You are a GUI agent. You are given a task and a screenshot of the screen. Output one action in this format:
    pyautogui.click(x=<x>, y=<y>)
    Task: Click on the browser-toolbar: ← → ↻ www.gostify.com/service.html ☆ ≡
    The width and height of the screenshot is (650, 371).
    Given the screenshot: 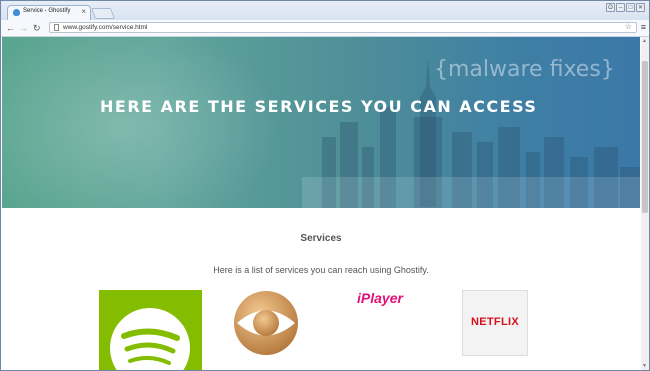 What is the action you would take?
    pyautogui.click(x=325, y=28)
    